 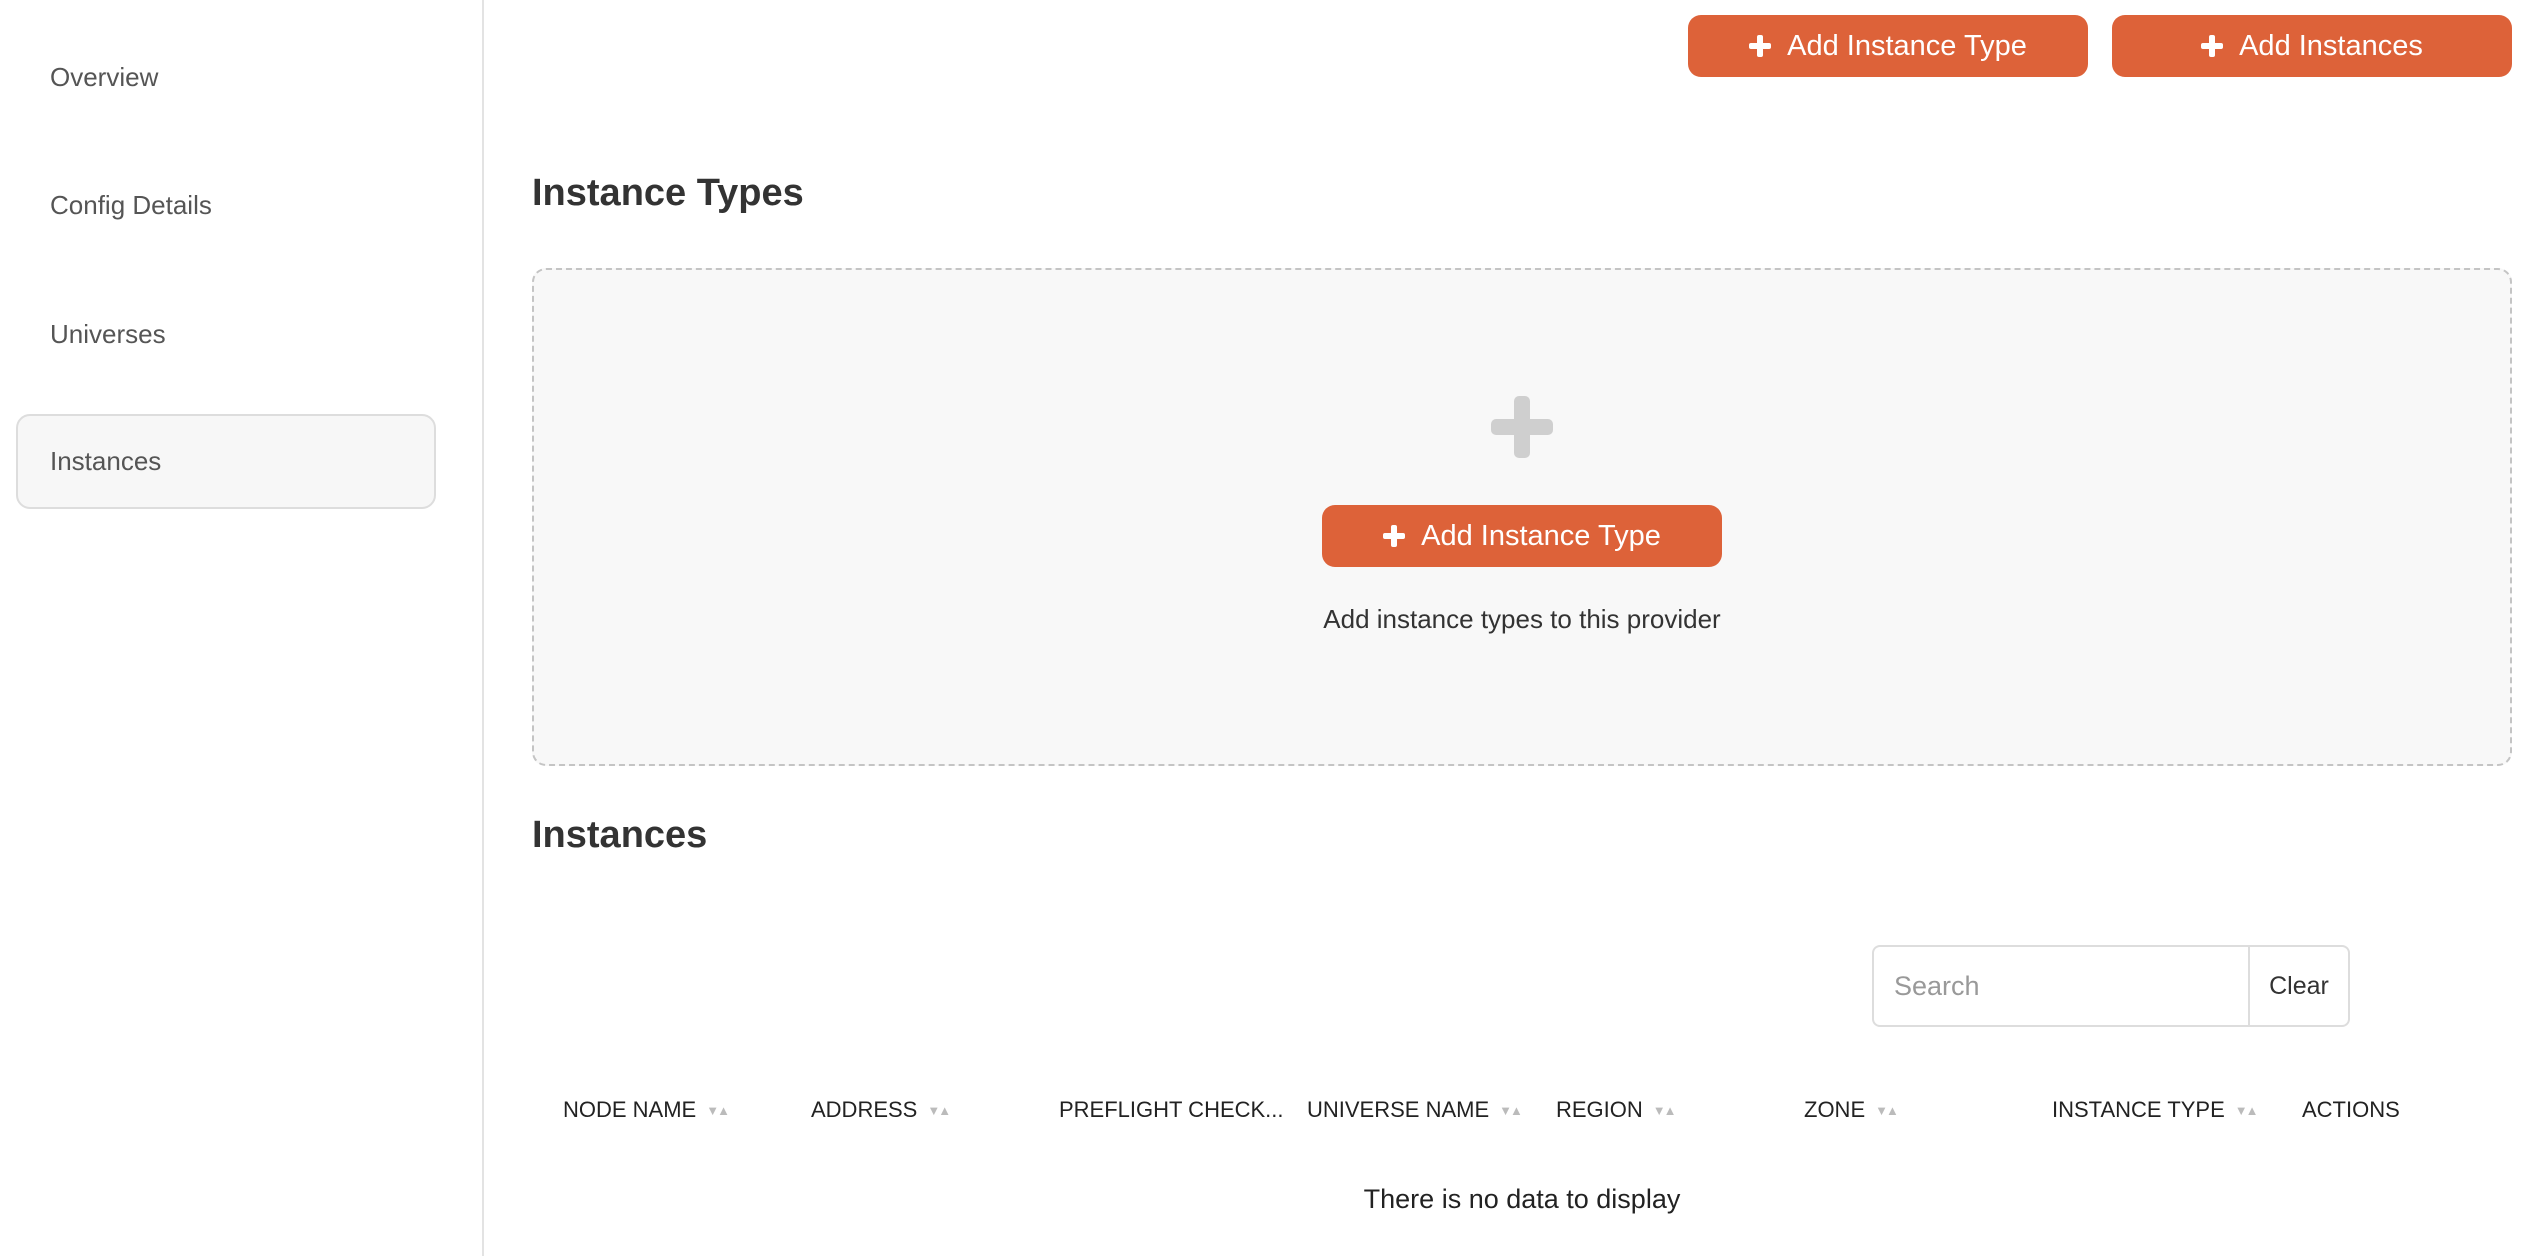 What do you see at coordinates (1522, 1199) in the screenshot?
I see `empty-table-message: There is no data to display` at bounding box center [1522, 1199].